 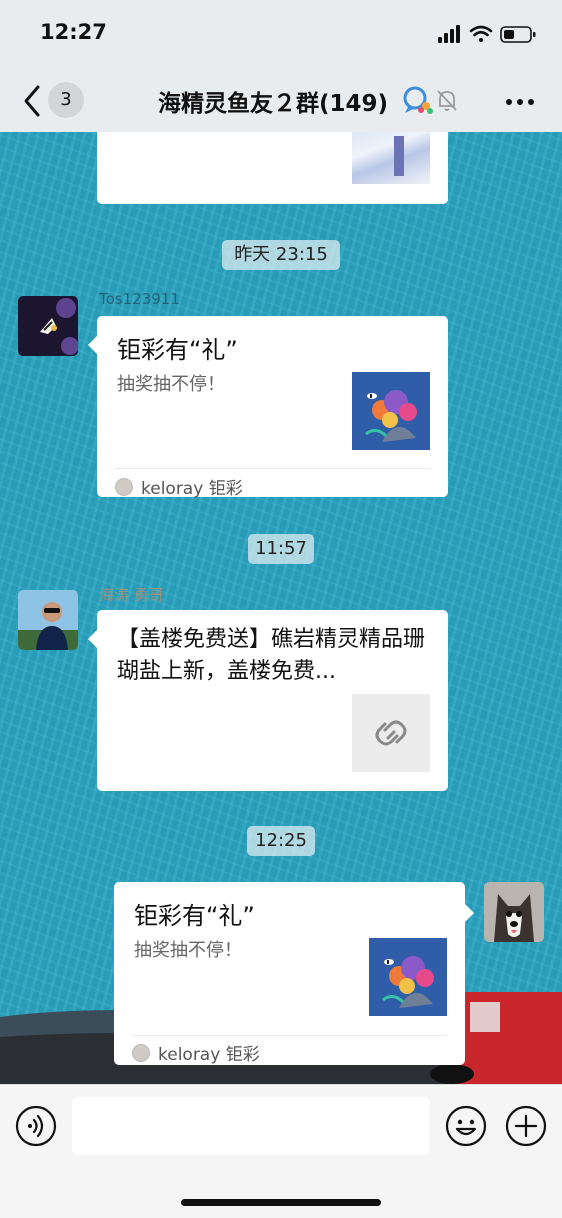 I want to click on emoji-icon, so click(x=466, y=1126).